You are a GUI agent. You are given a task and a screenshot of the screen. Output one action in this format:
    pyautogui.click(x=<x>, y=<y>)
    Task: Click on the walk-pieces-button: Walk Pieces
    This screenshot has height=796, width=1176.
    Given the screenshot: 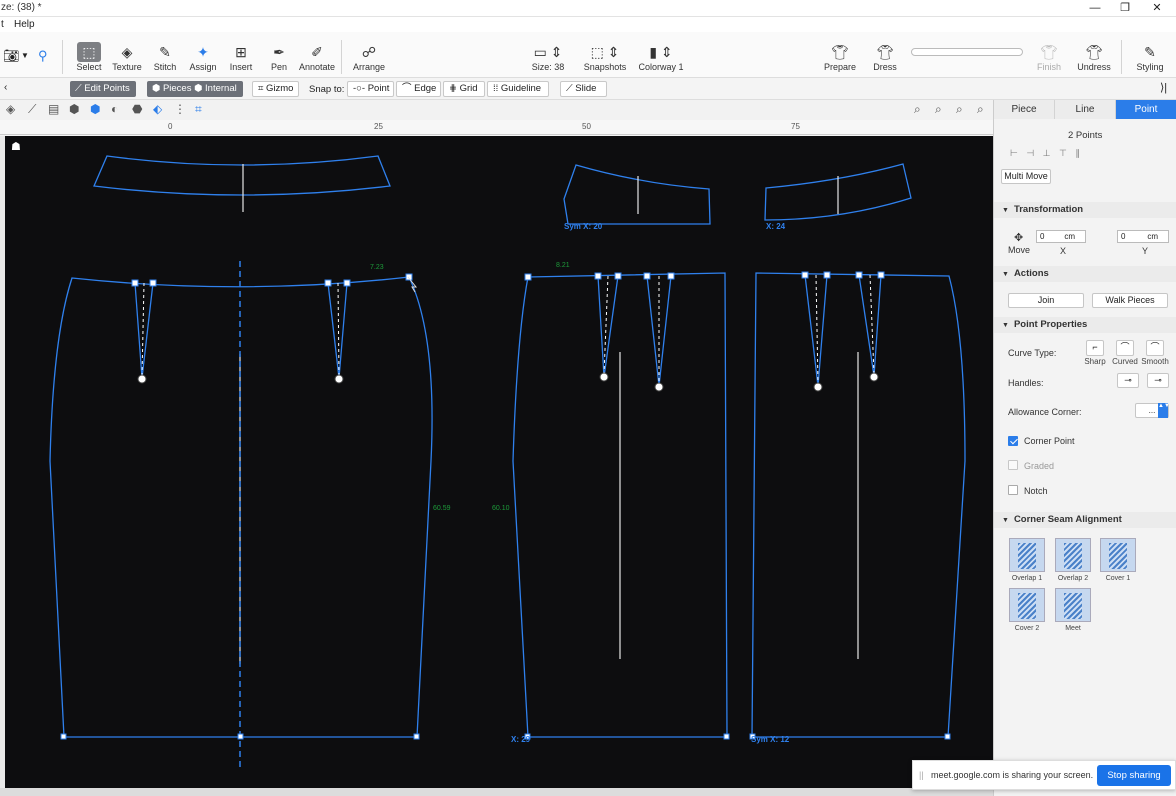 What is the action you would take?
    pyautogui.click(x=1130, y=300)
    